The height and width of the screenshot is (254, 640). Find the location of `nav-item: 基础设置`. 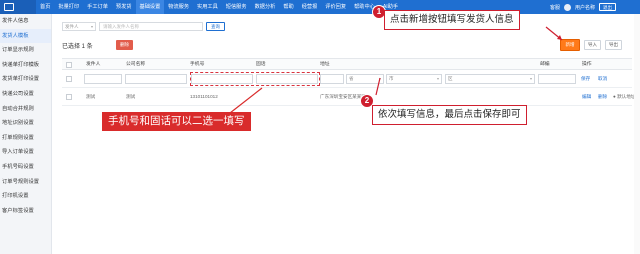

nav-item: 基础设置 is located at coordinates (150, 7).